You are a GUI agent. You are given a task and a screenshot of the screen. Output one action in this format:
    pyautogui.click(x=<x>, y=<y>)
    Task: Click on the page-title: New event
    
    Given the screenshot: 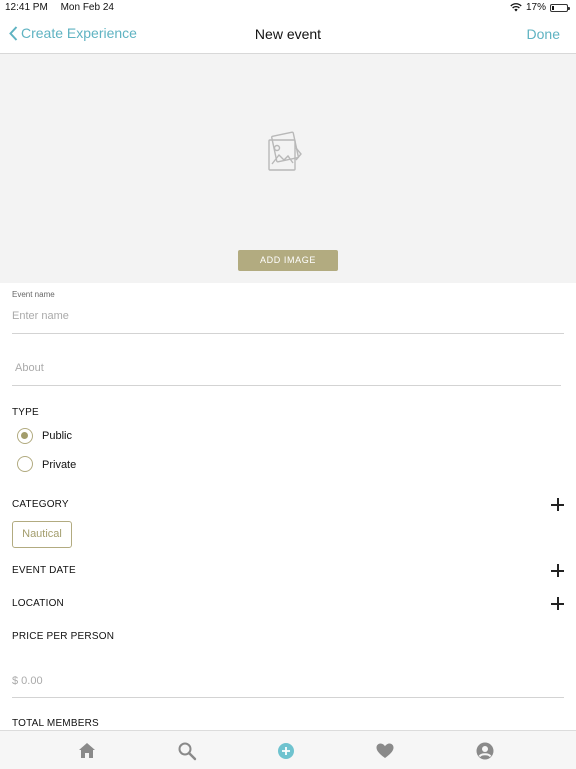 What is the action you would take?
    pyautogui.click(x=288, y=34)
    